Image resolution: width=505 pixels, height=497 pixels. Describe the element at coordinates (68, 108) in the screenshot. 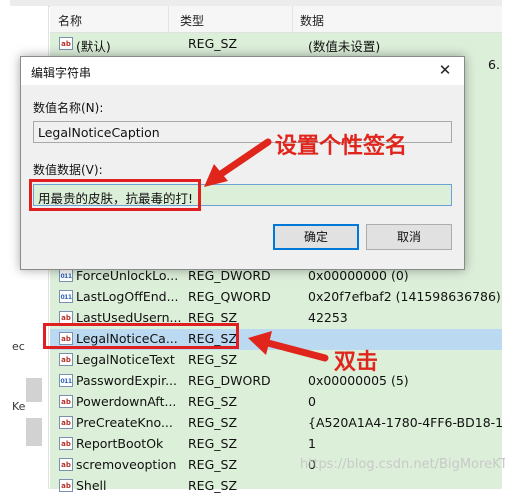

I see `value-name-label: 数值名称(N):` at that location.